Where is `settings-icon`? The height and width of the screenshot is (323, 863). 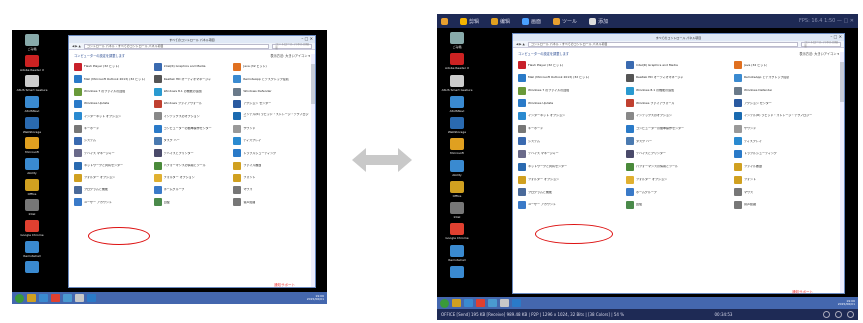 settings-icon is located at coordinates (838, 314).